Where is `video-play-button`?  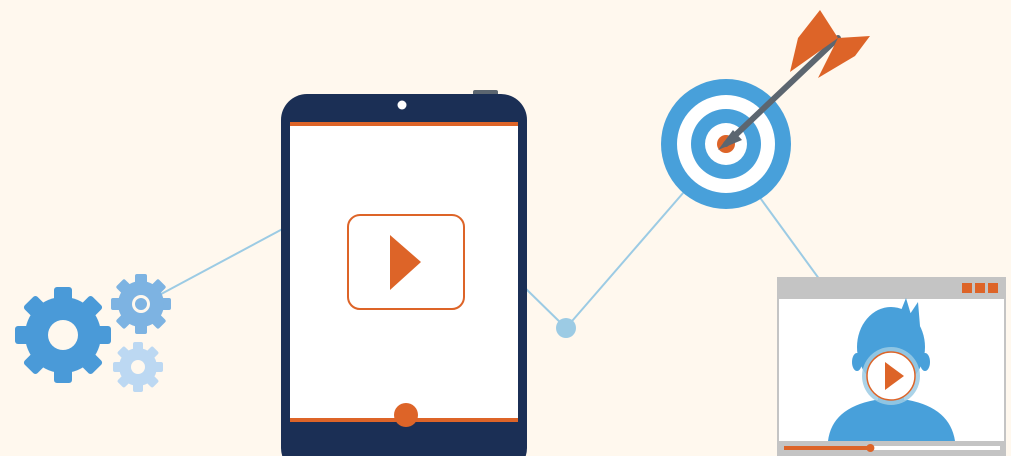 video-play-button is located at coordinates (891, 376).